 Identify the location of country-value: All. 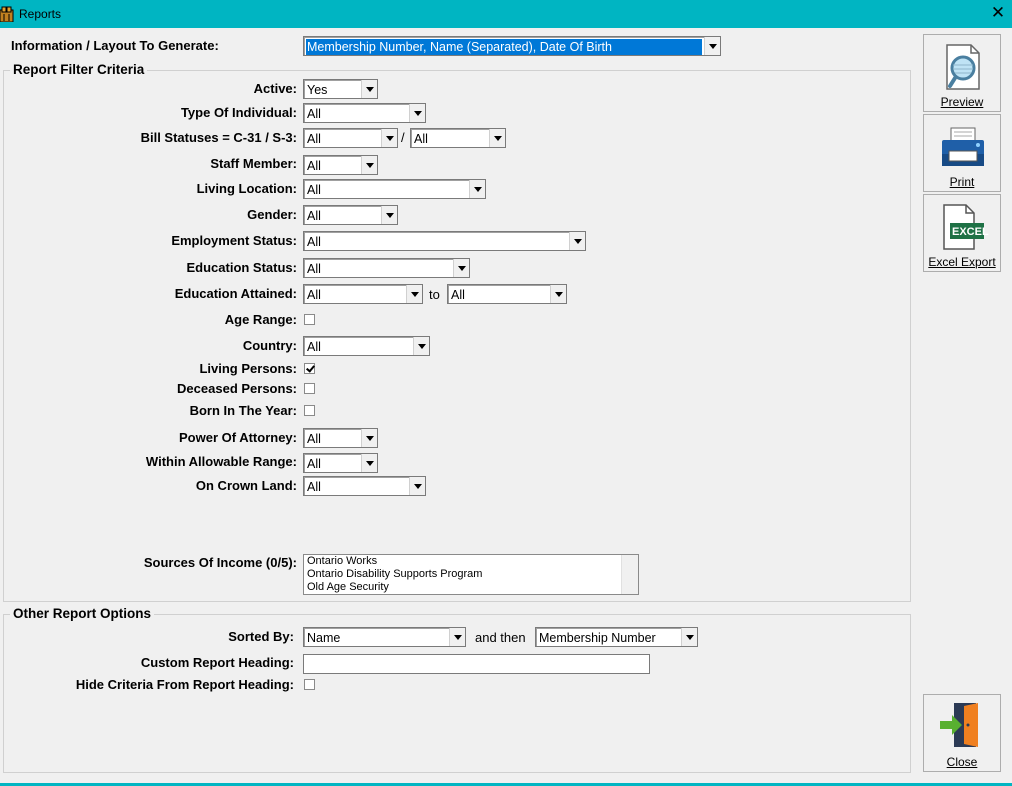
(314, 347).